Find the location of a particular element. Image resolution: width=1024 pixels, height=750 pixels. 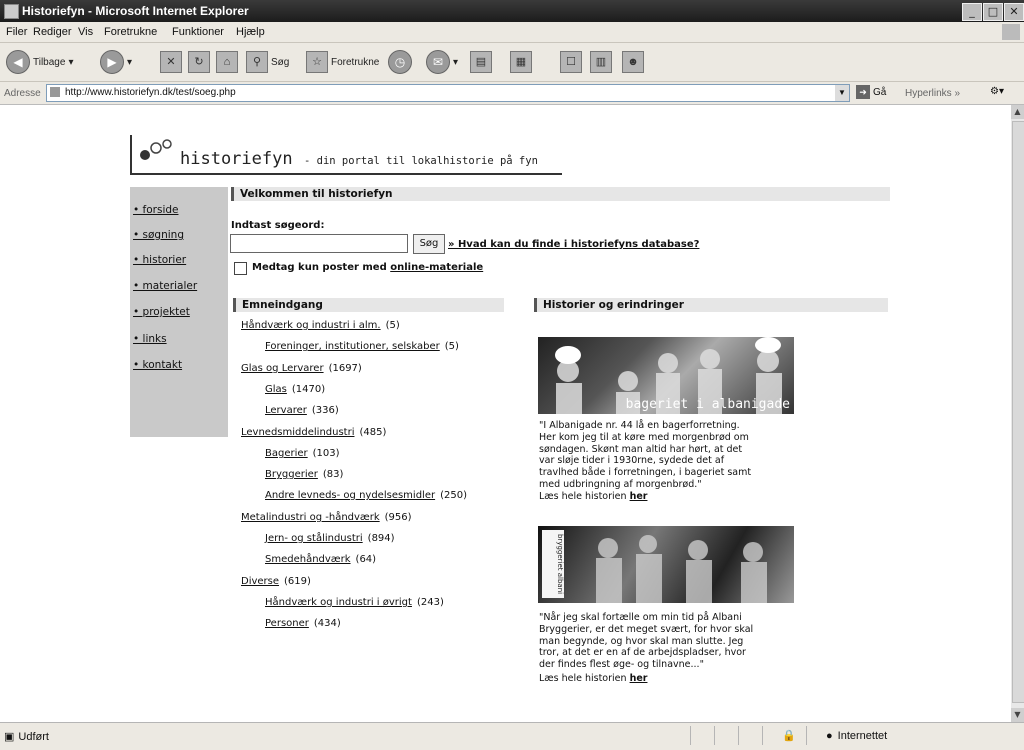

edit-button: ▦ is located at coordinates (521, 62).